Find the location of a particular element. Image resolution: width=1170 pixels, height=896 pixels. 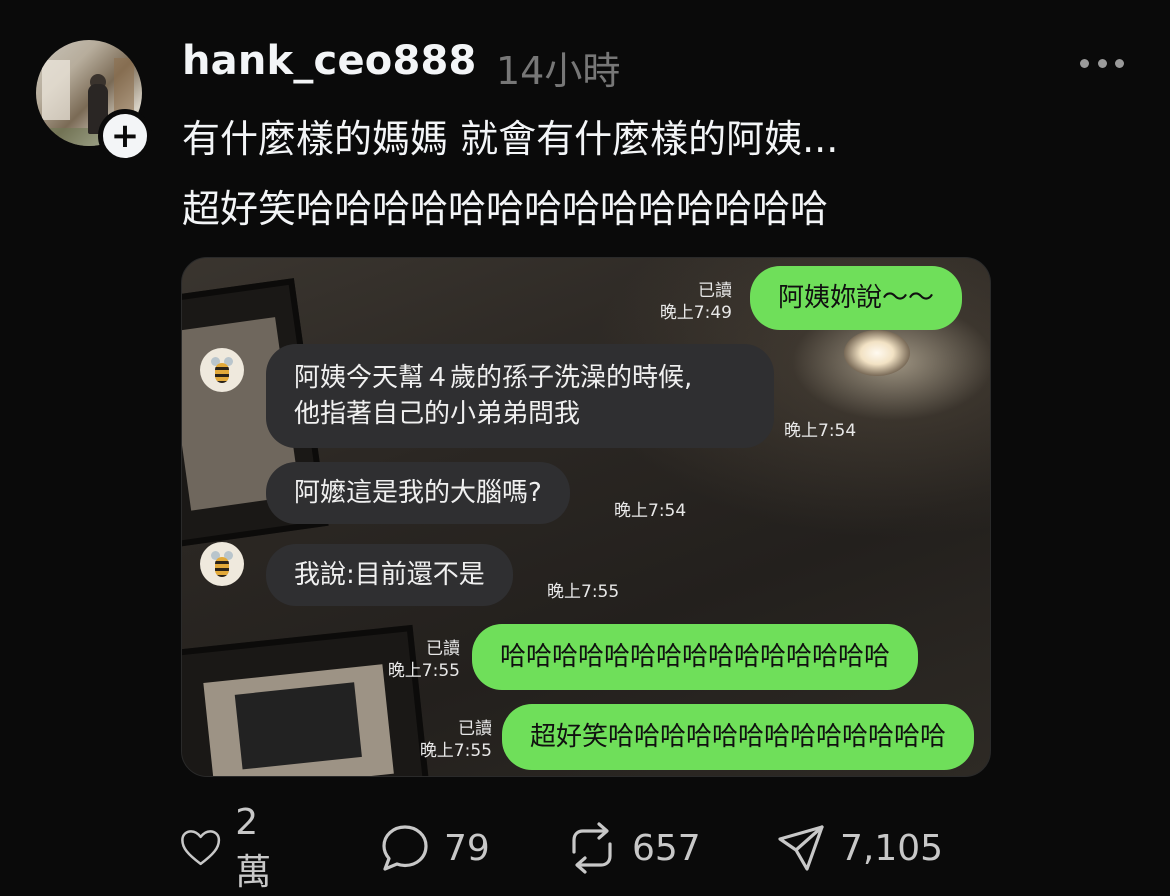

like-button: 2萬 is located at coordinates (231, 847).